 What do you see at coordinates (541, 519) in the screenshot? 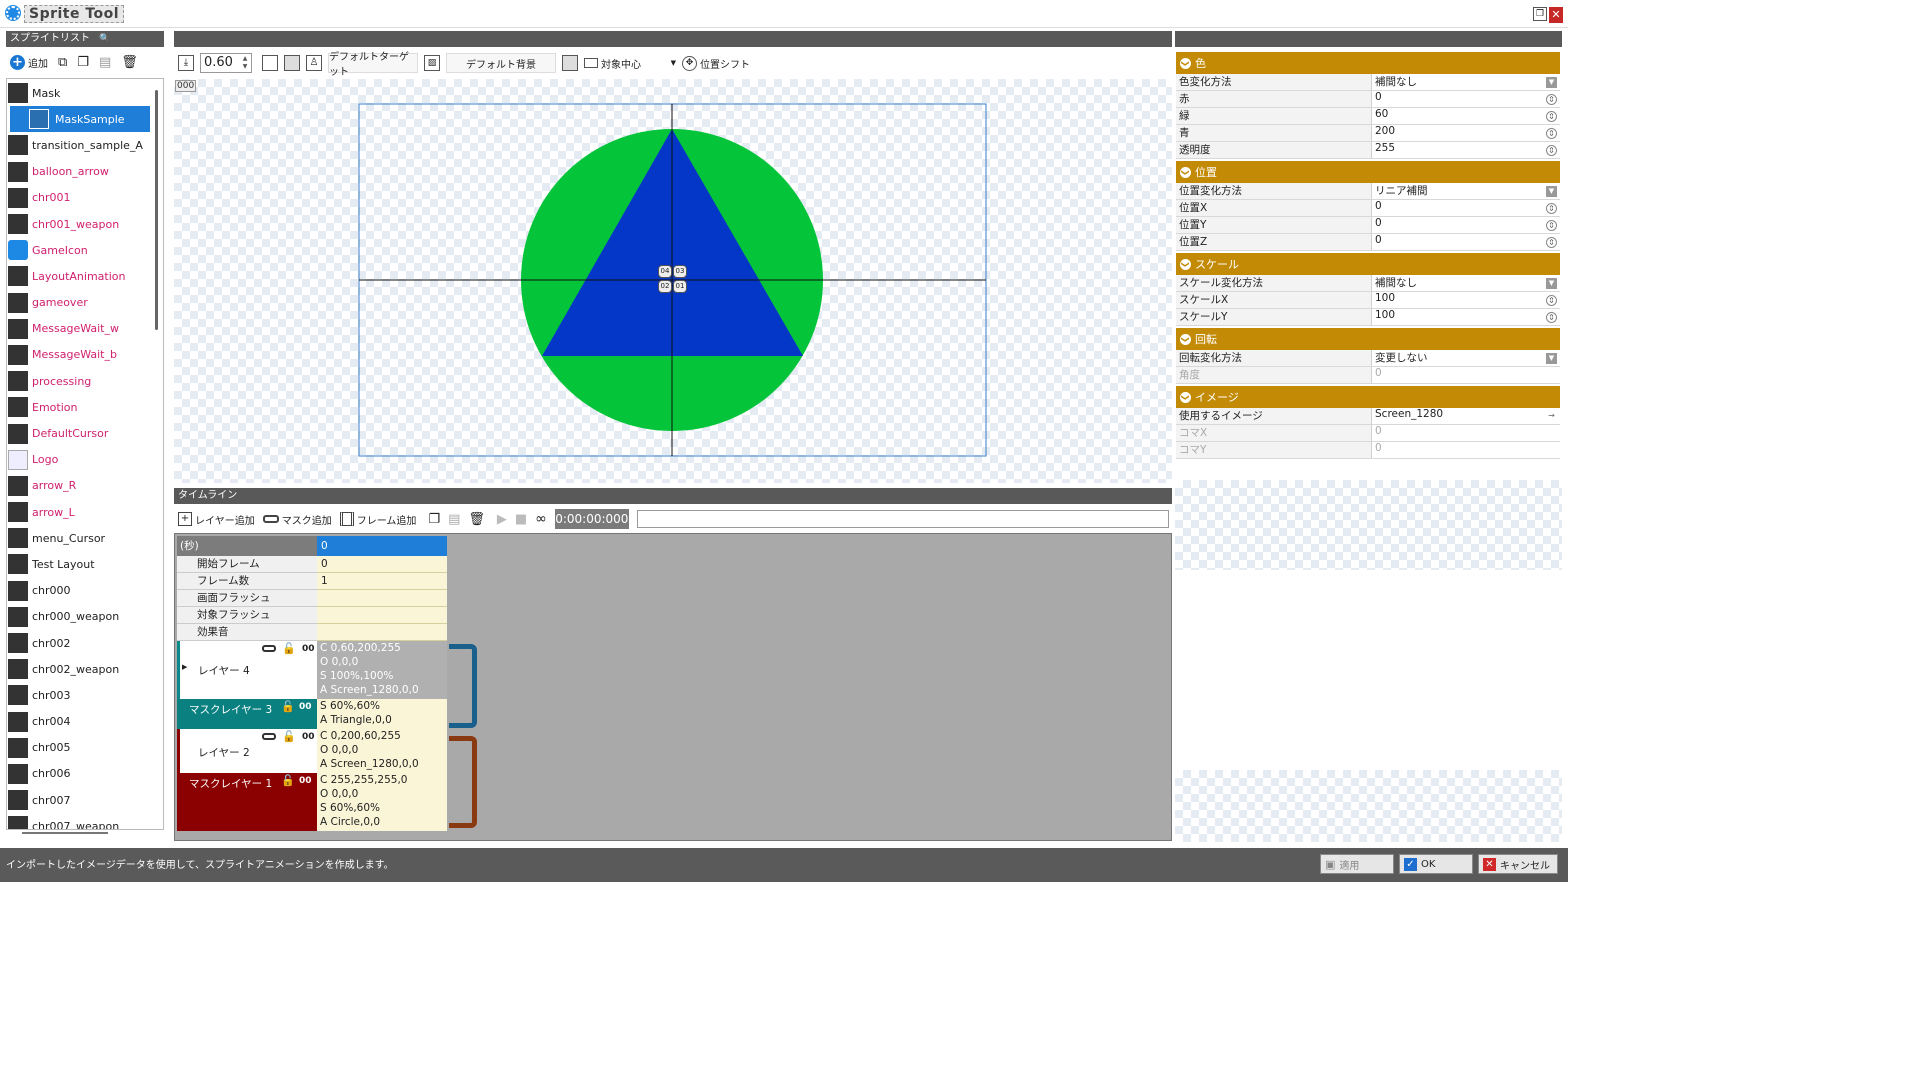
I see `loop-icon: ∞` at bounding box center [541, 519].